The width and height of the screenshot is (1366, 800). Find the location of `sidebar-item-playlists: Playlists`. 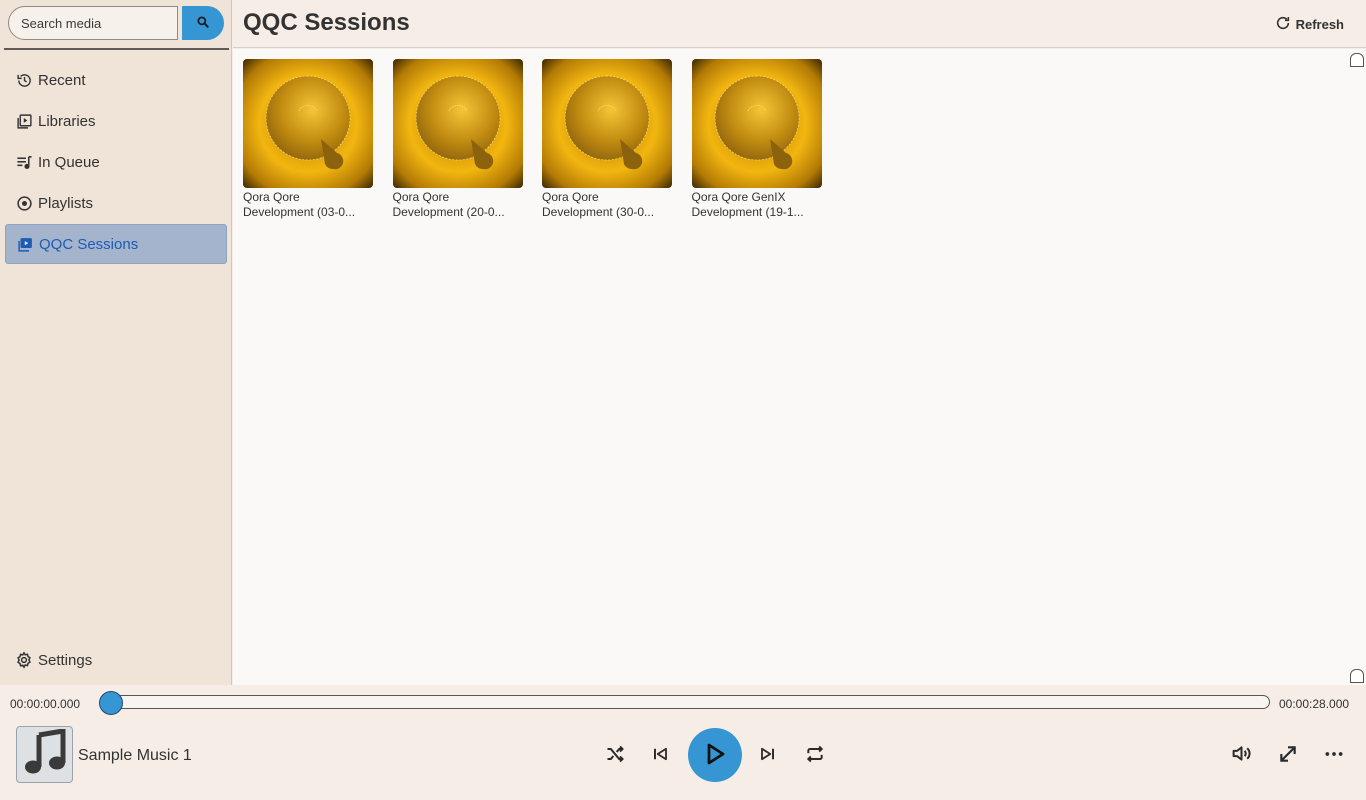

sidebar-item-playlists: Playlists is located at coordinates (116, 203).